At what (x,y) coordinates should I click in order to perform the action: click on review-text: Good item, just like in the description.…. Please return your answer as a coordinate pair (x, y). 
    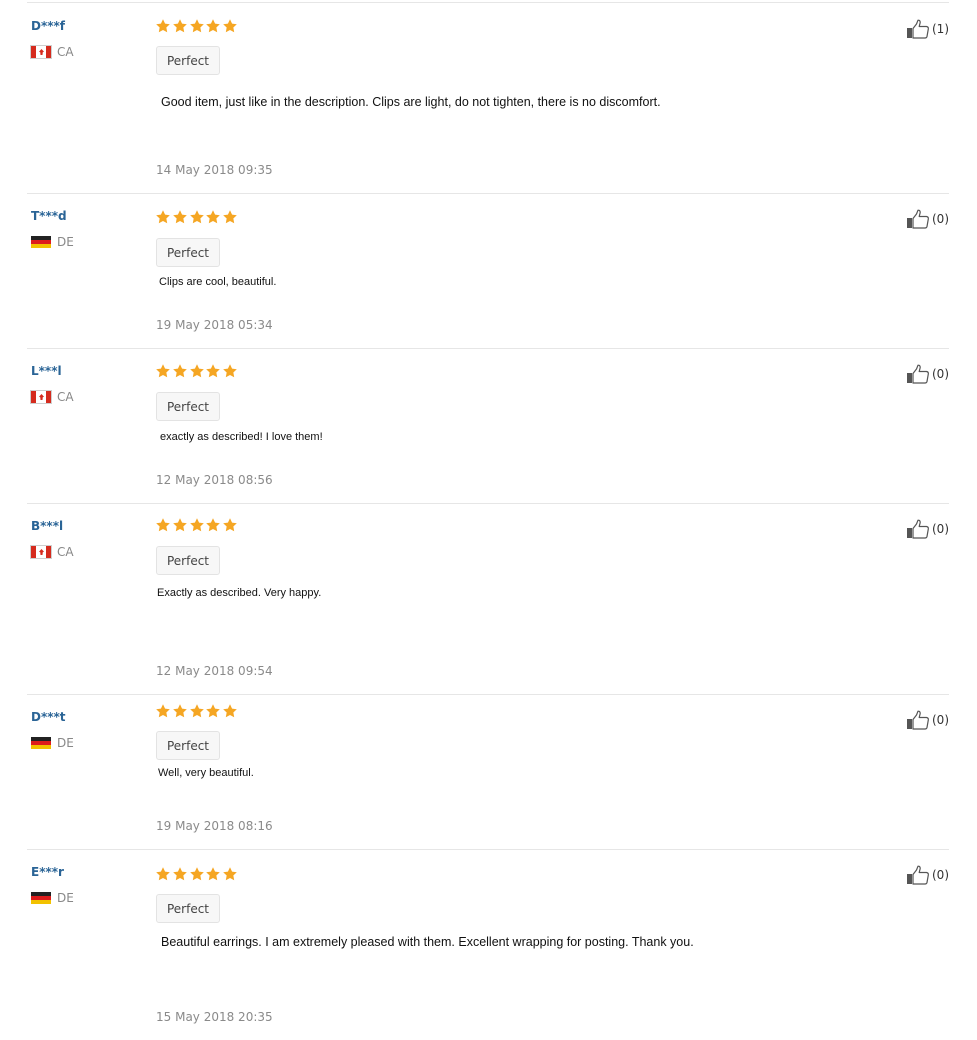
    Looking at the image, I should click on (411, 102).